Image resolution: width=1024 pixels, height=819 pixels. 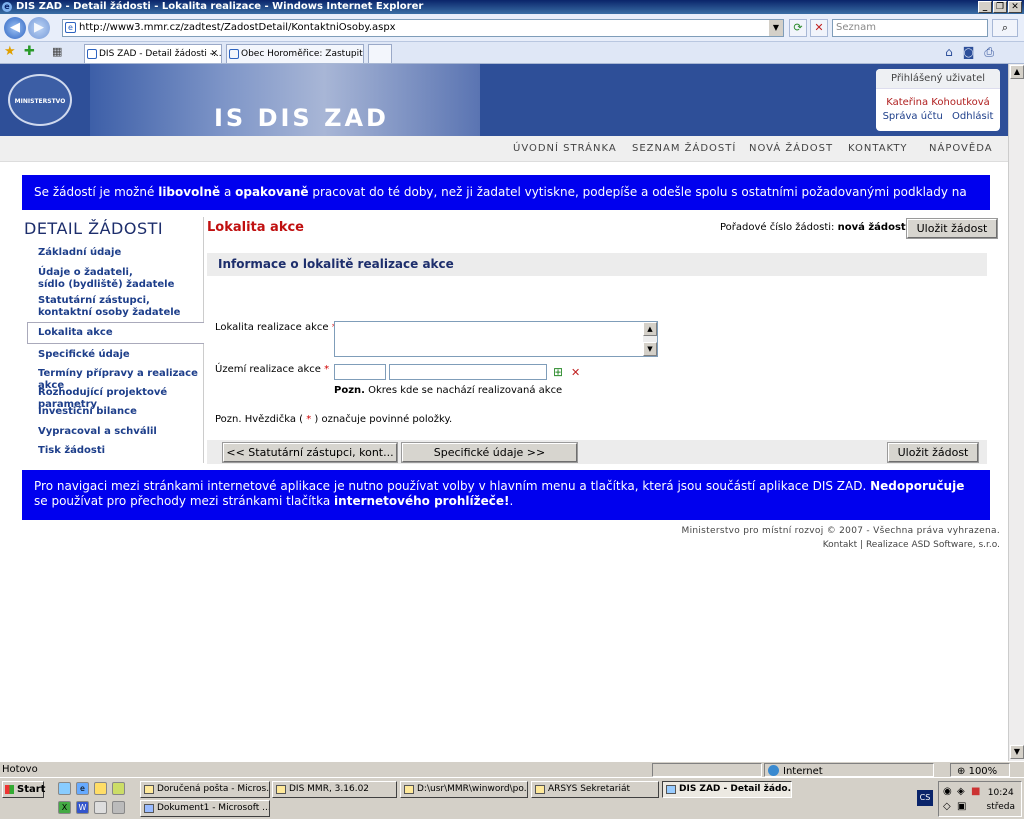 What do you see at coordinates (969, 52) in the screenshot?
I see `feeds-icon: ◙` at bounding box center [969, 52].